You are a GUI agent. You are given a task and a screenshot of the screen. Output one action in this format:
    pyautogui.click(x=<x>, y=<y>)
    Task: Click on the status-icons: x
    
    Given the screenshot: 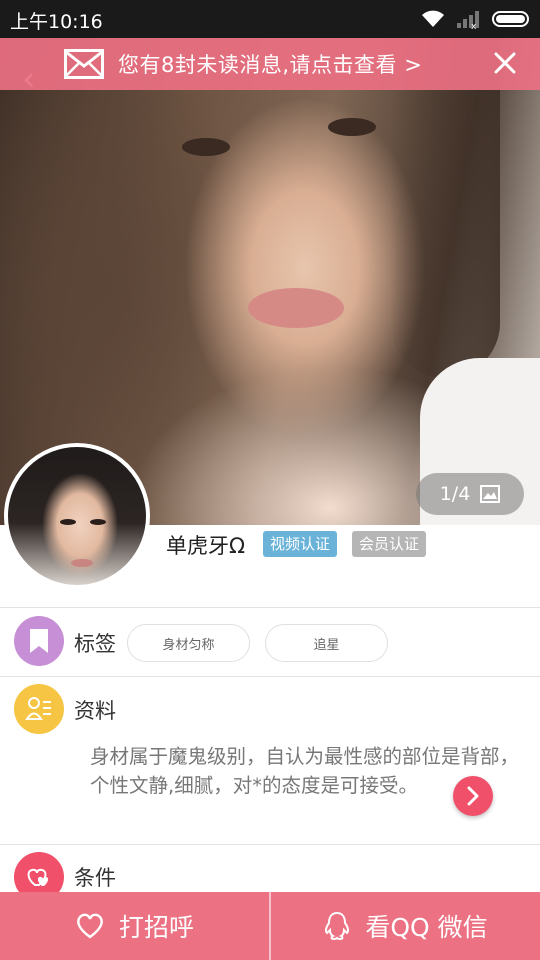 What is the action you would take?
    pyautogui.click(x=476, y=19)
    